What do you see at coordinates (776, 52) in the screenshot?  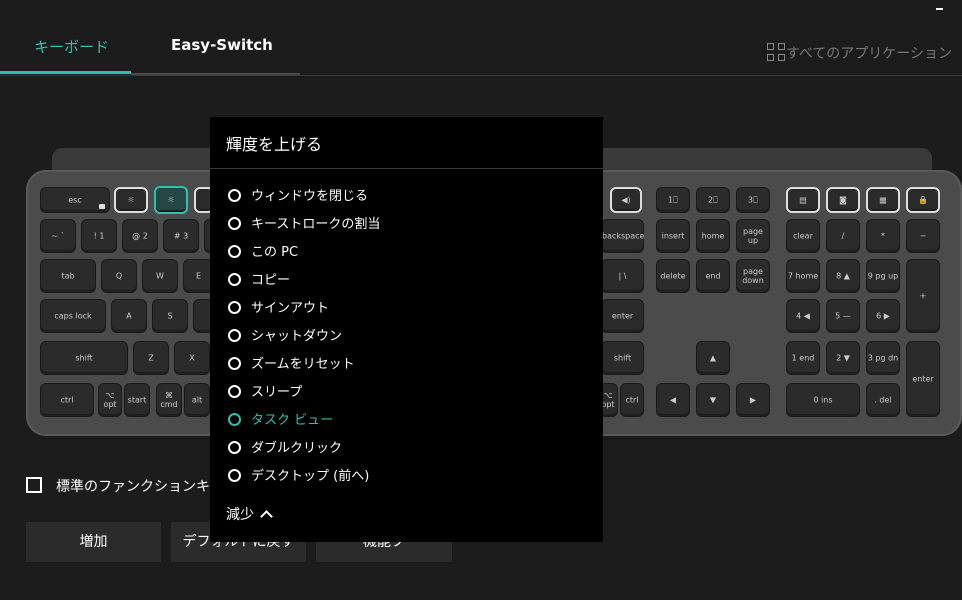 I see `grid-icon` at bounding box center [776, 52].